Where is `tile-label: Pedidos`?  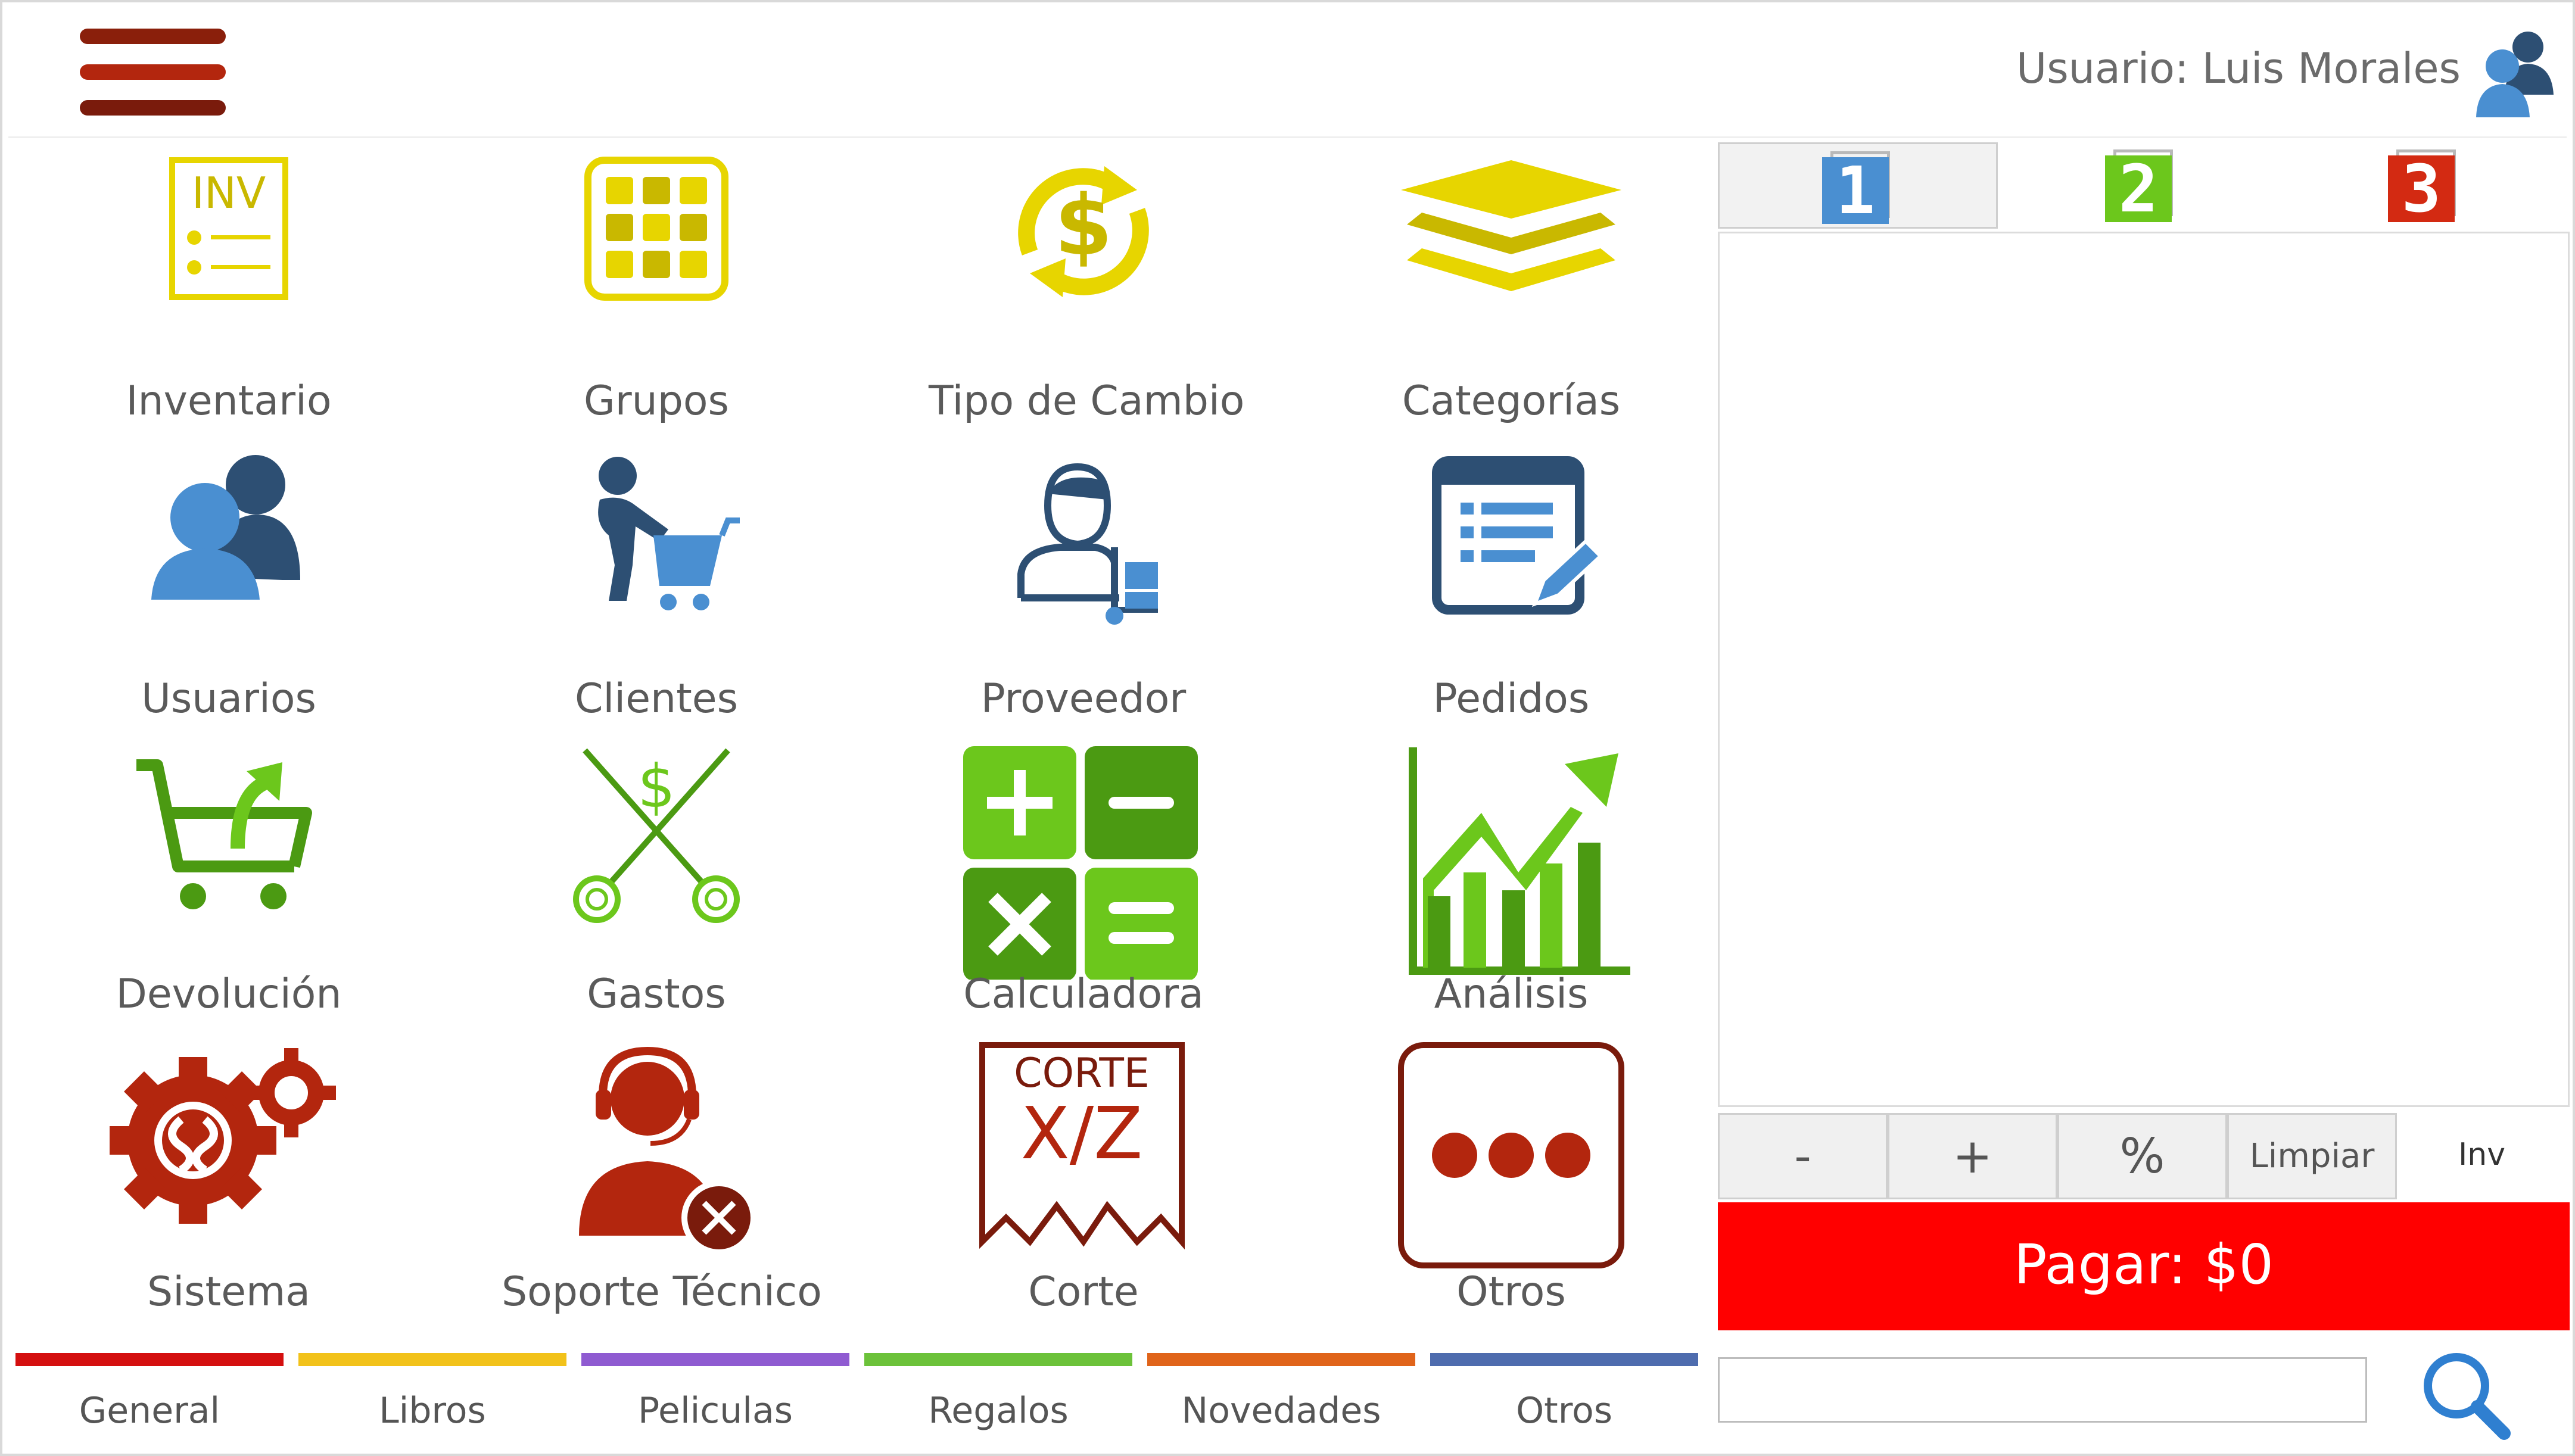
tile-label: Pedidos is located at coordinates (1511, 699).